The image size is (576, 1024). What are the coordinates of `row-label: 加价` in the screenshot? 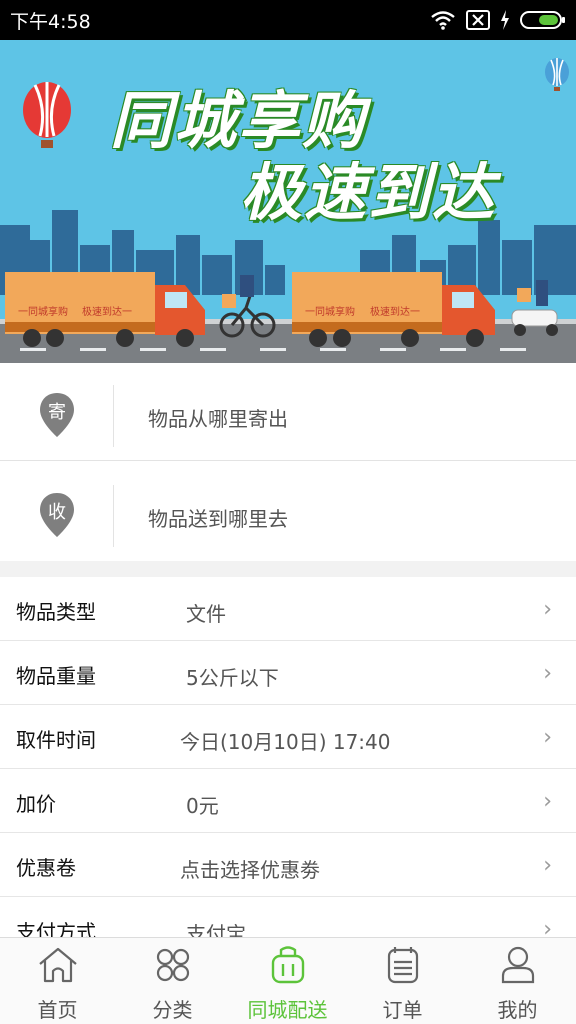 It's located at (36, 804).